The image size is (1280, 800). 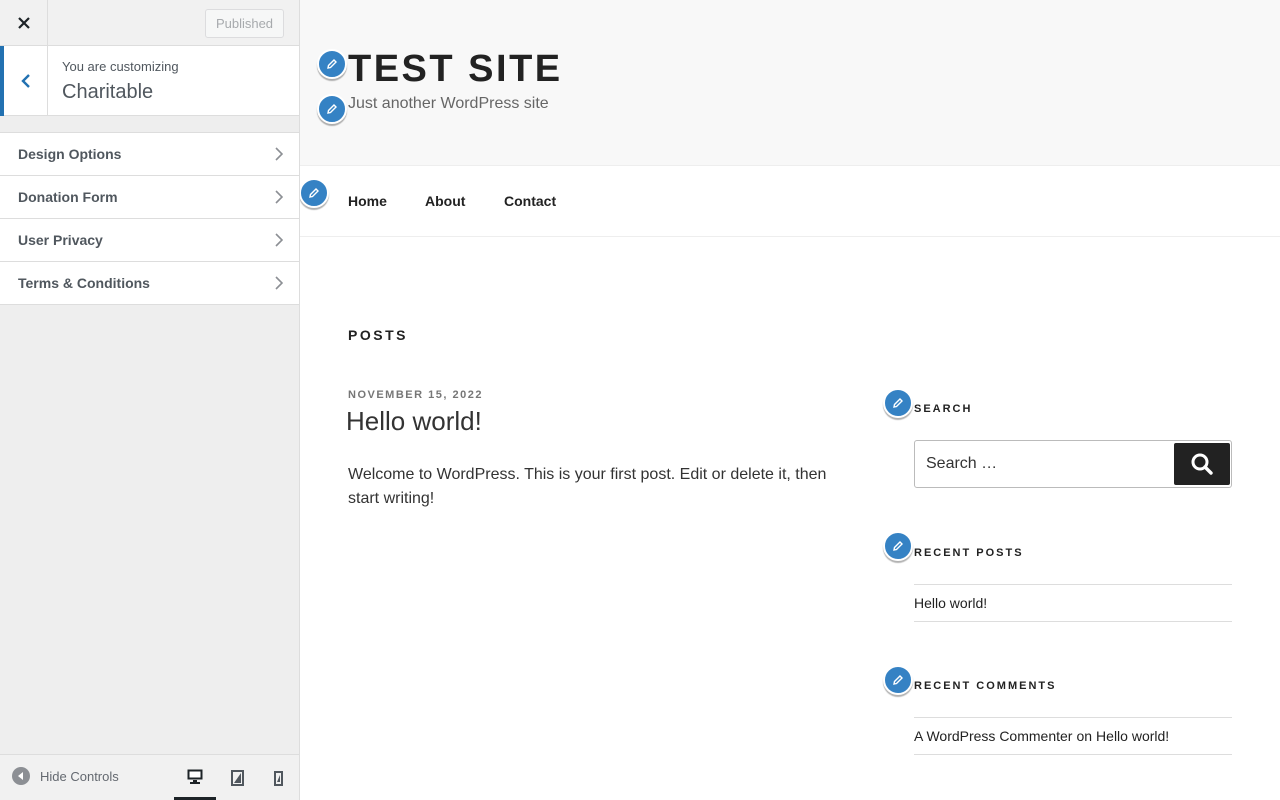 What do you see at coordinates (378, 335) in the screenshot?
I see `posts-heading: POSTS` at bounding box center [378, 335].